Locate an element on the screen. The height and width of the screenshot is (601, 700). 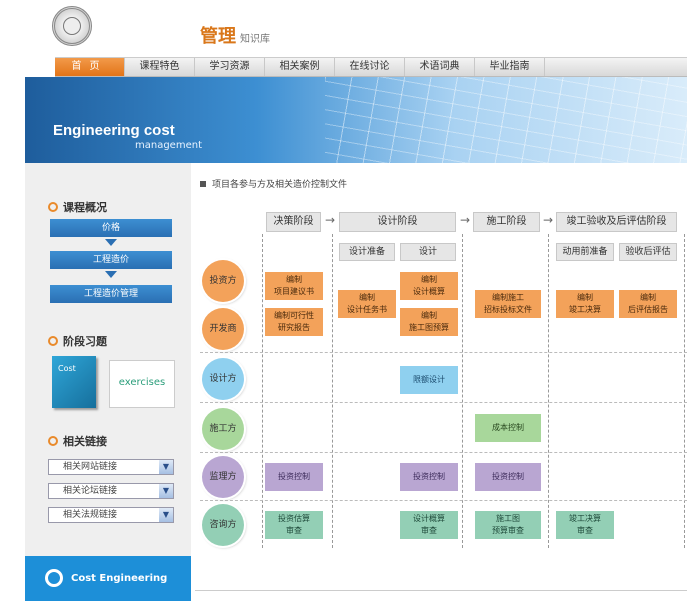
select-value: 相关法规链接 is located at coordinates (90, 515).